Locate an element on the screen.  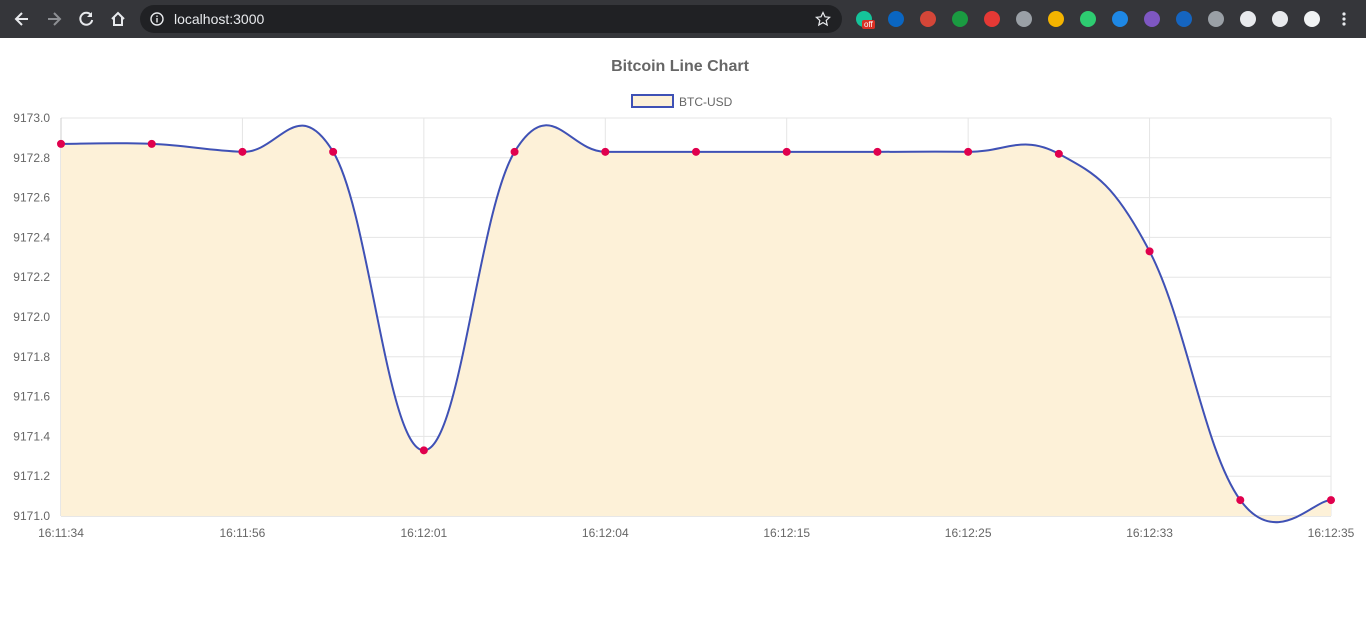
extension-badge: off is located at coordinates (868, 24).